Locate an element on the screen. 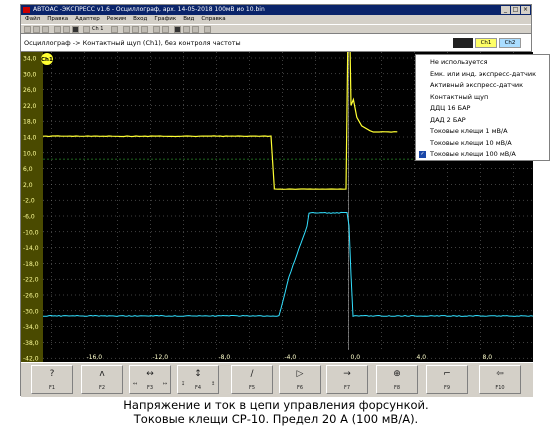  channel1-button: Ch1 is located at coordinates (486, 43).